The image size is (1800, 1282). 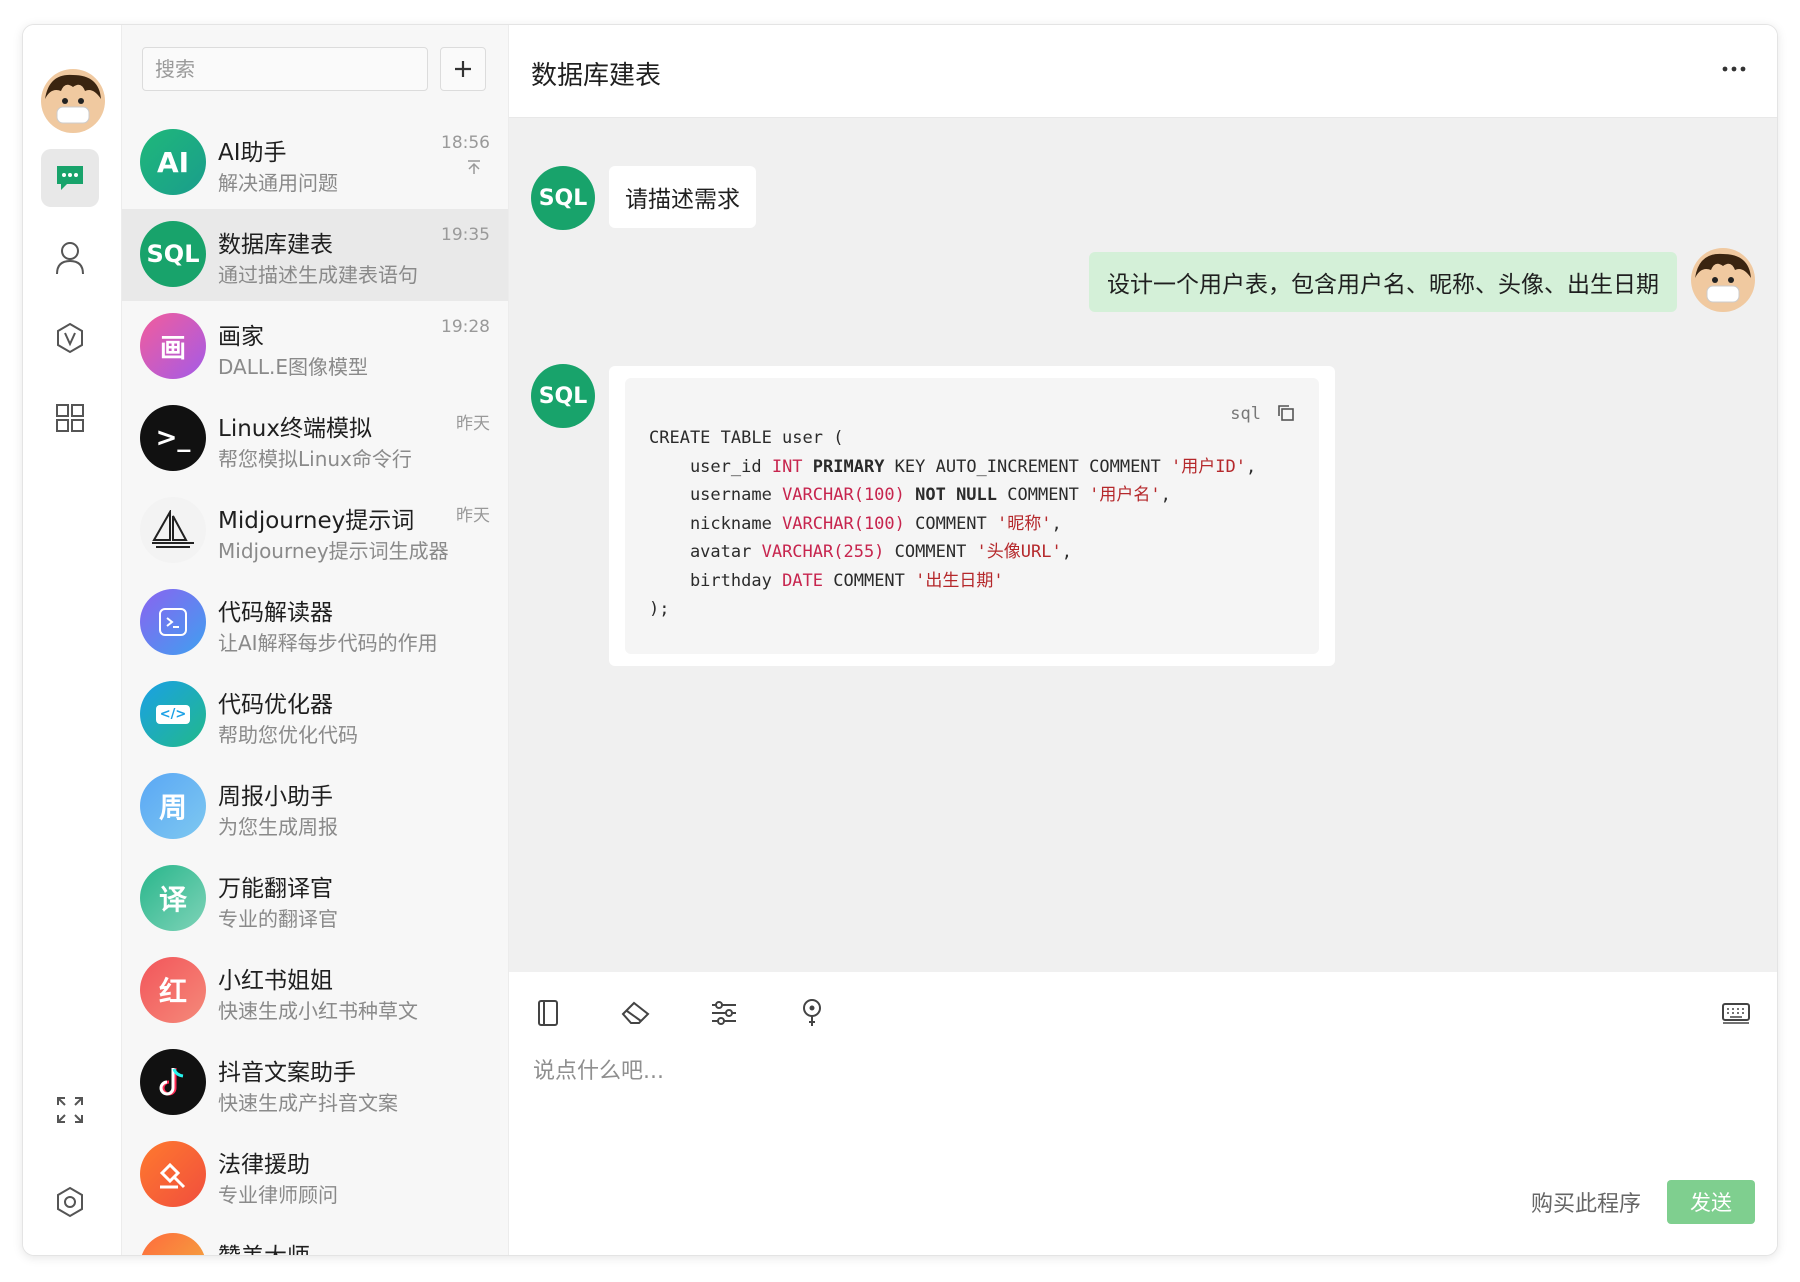 I want to click on add-session-button, so click(x=463, y=69).